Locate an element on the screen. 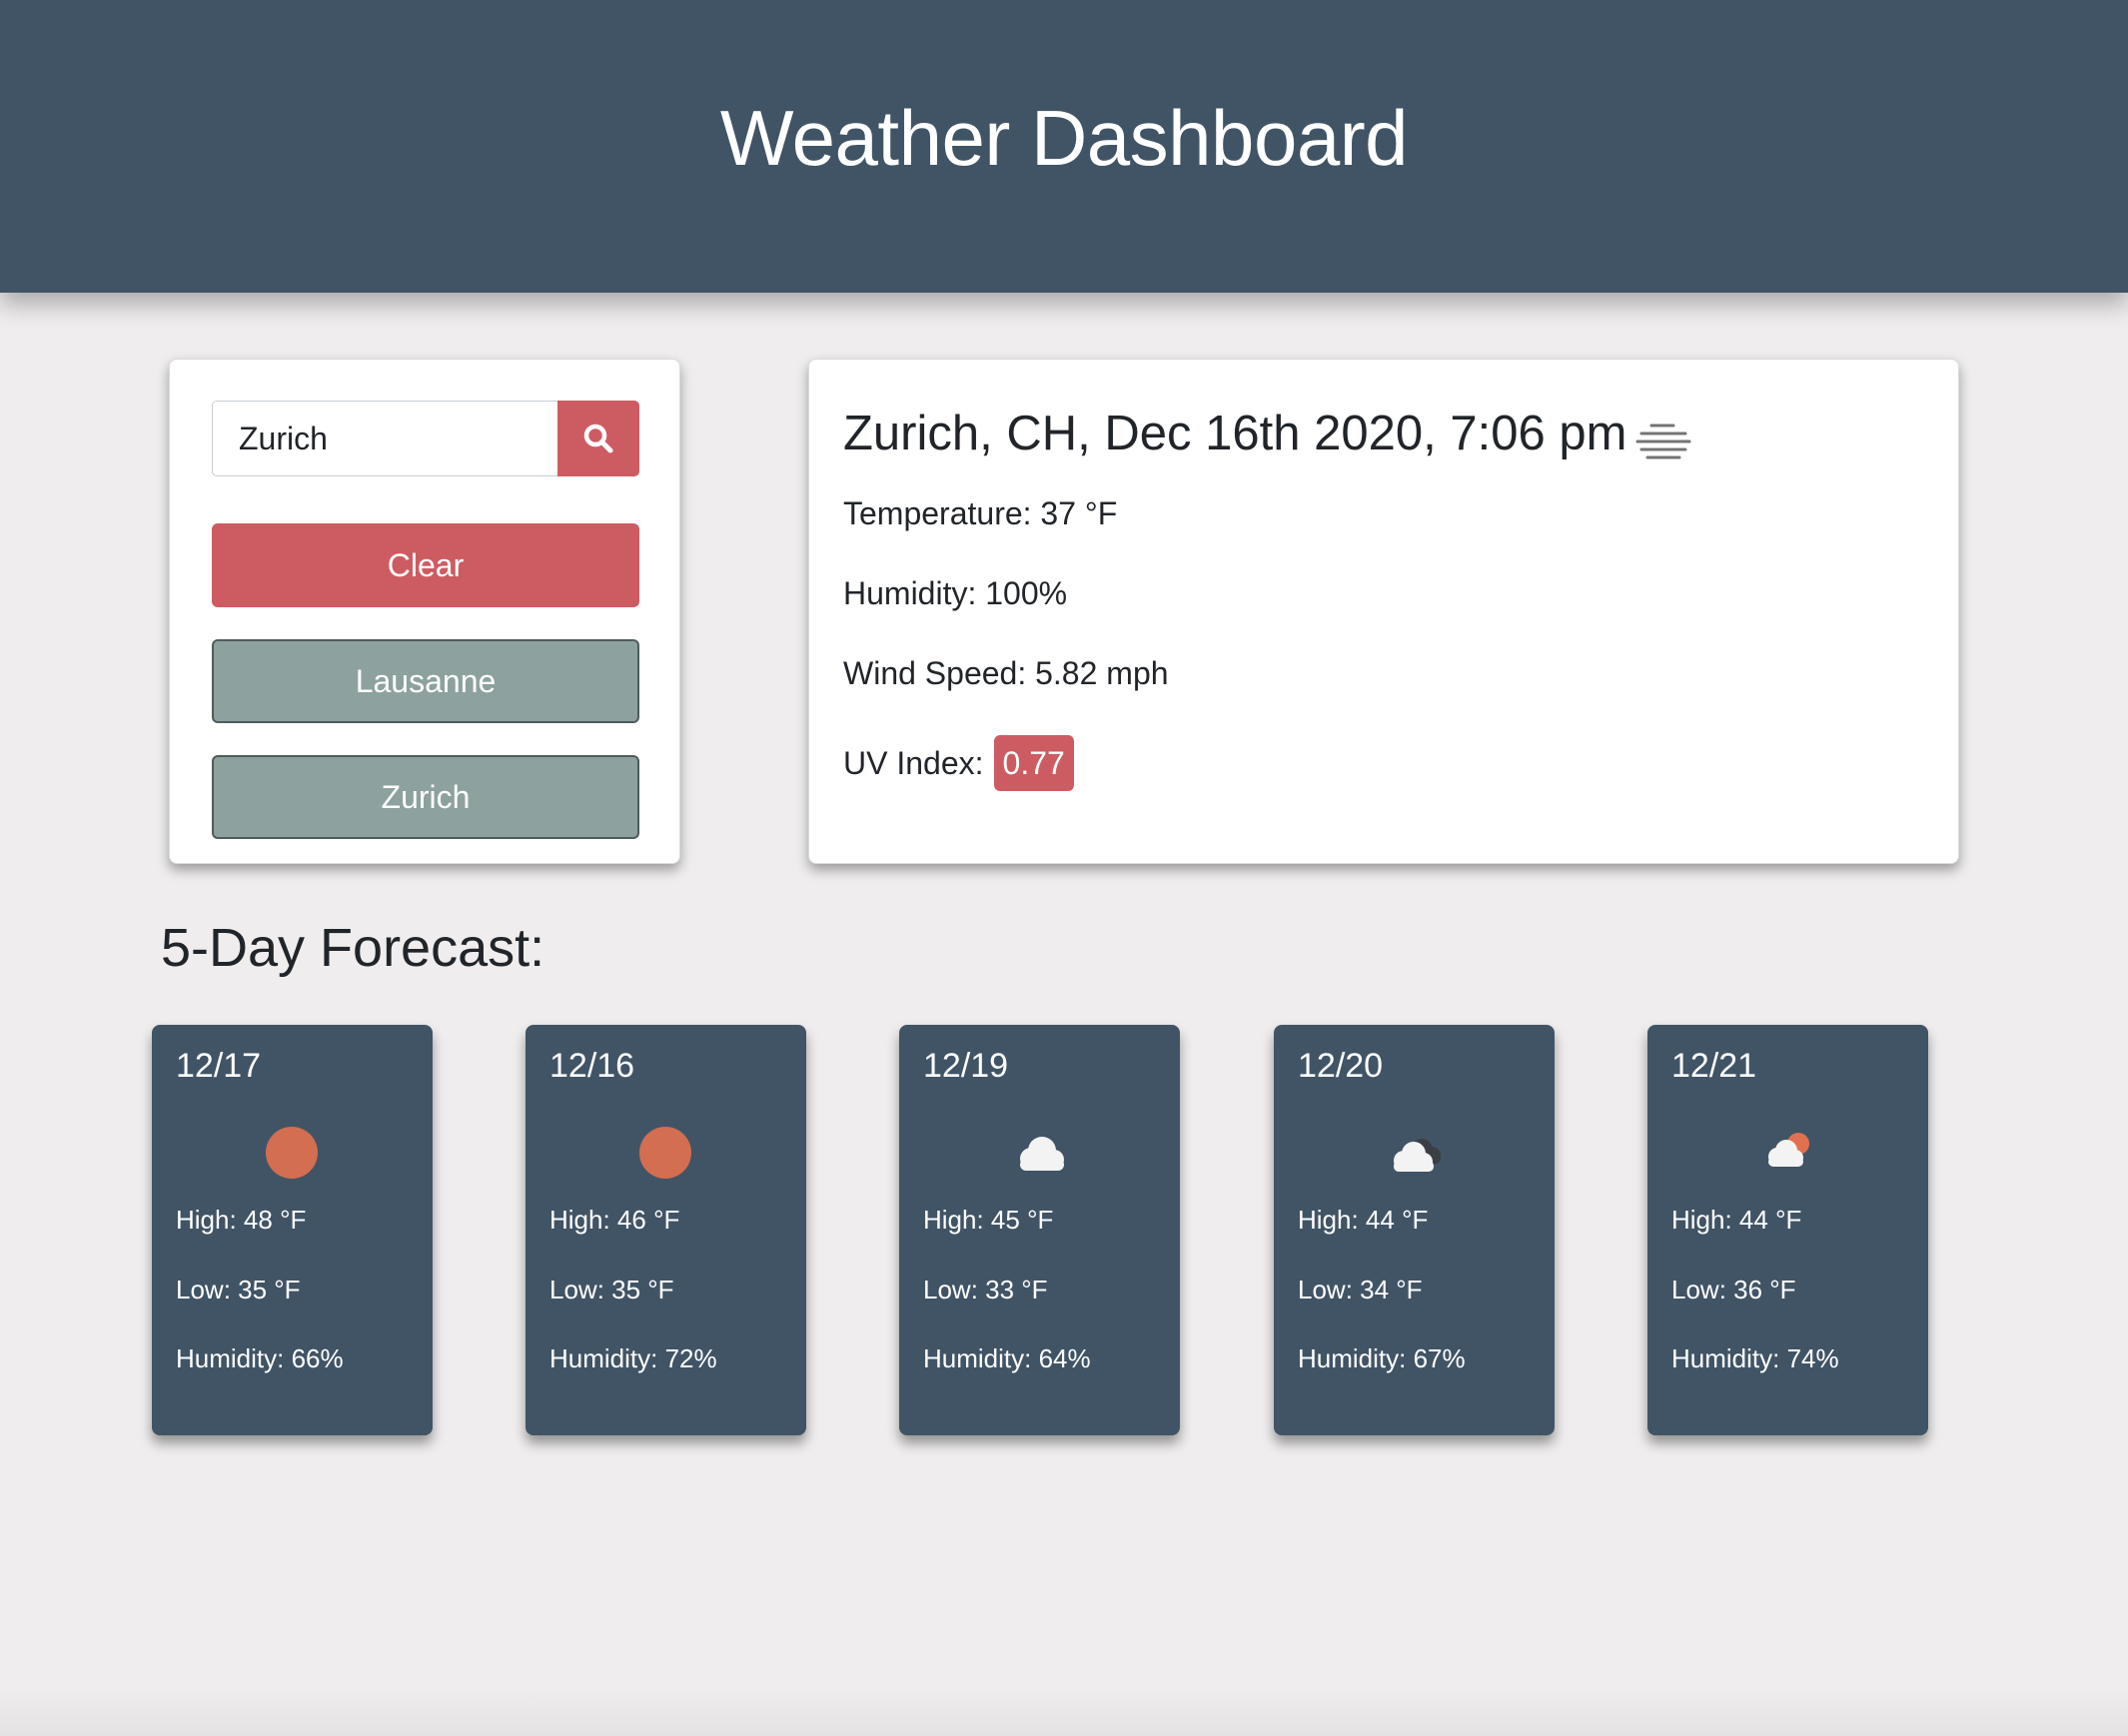 Image resolution: width=2128 pixels, height=1736 pixels. forecast-date: 12/19 is located at coordinates (966, 1066).